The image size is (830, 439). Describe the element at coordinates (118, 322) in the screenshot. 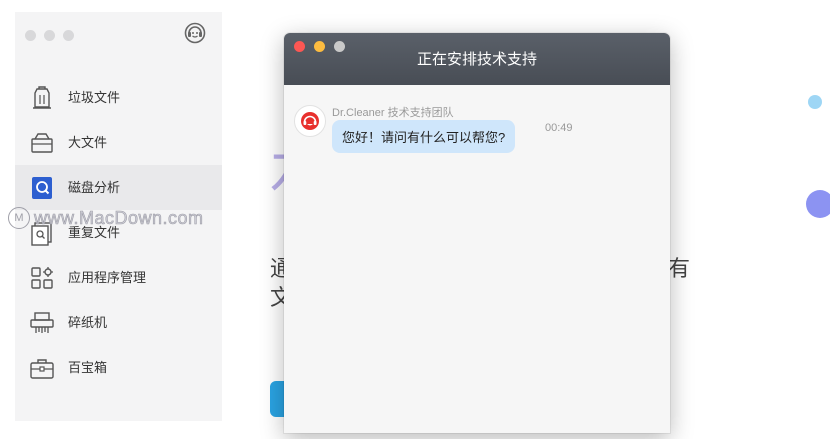

I see `sidebar-item-shredder: 碎纸机` at that location.